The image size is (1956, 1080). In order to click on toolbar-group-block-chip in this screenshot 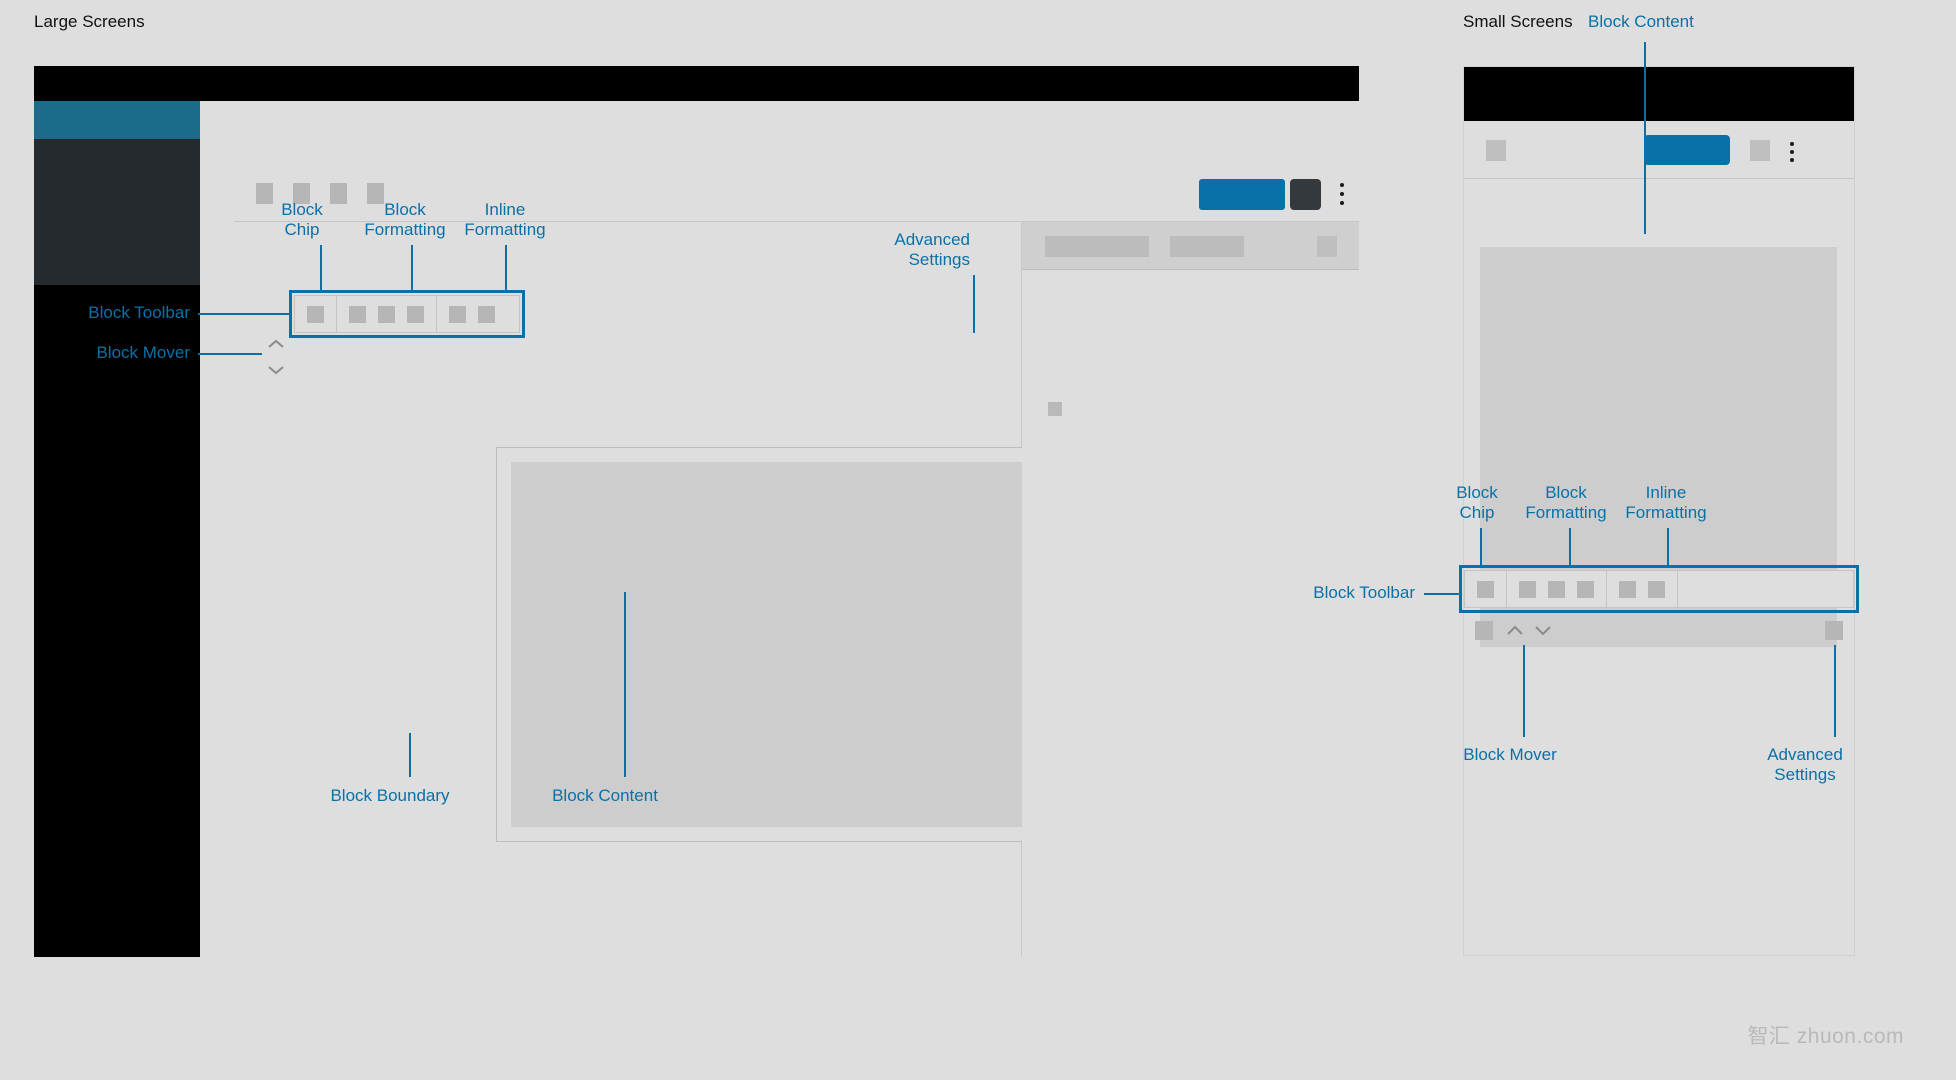, I will do `click(316, 314)`.